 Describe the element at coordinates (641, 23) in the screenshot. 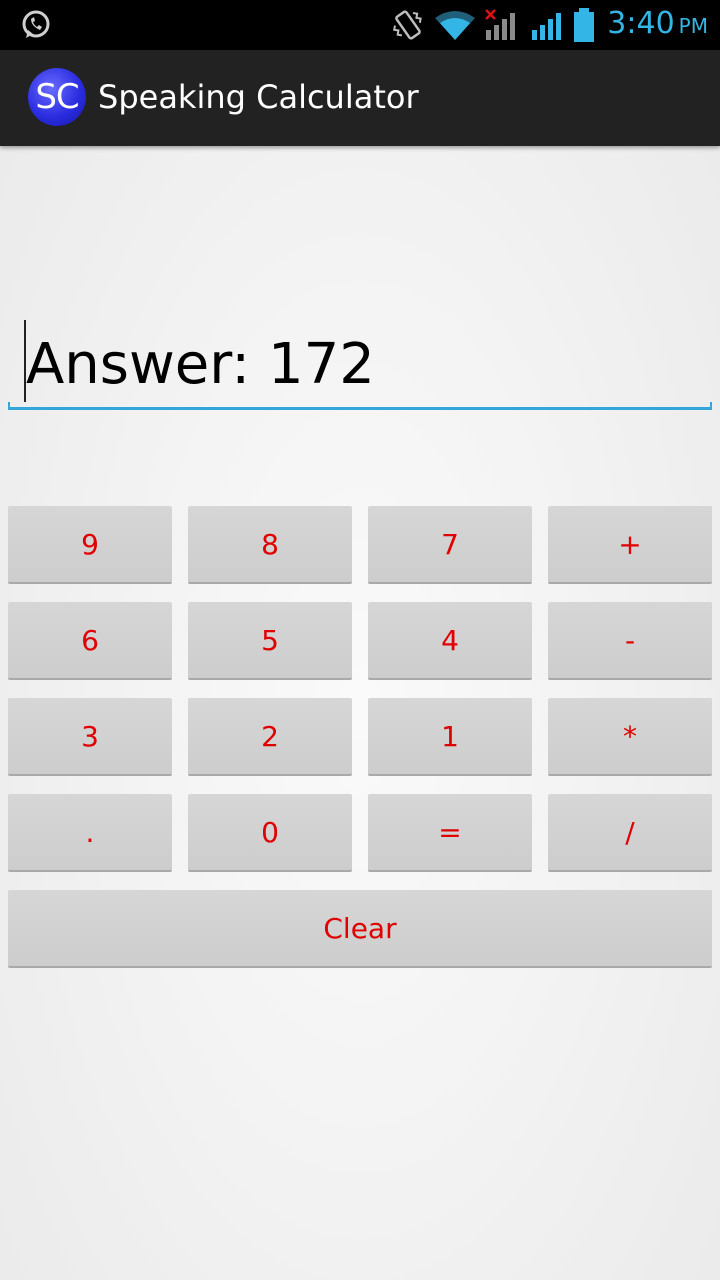

I see `clock-time: 3:40` at that location.